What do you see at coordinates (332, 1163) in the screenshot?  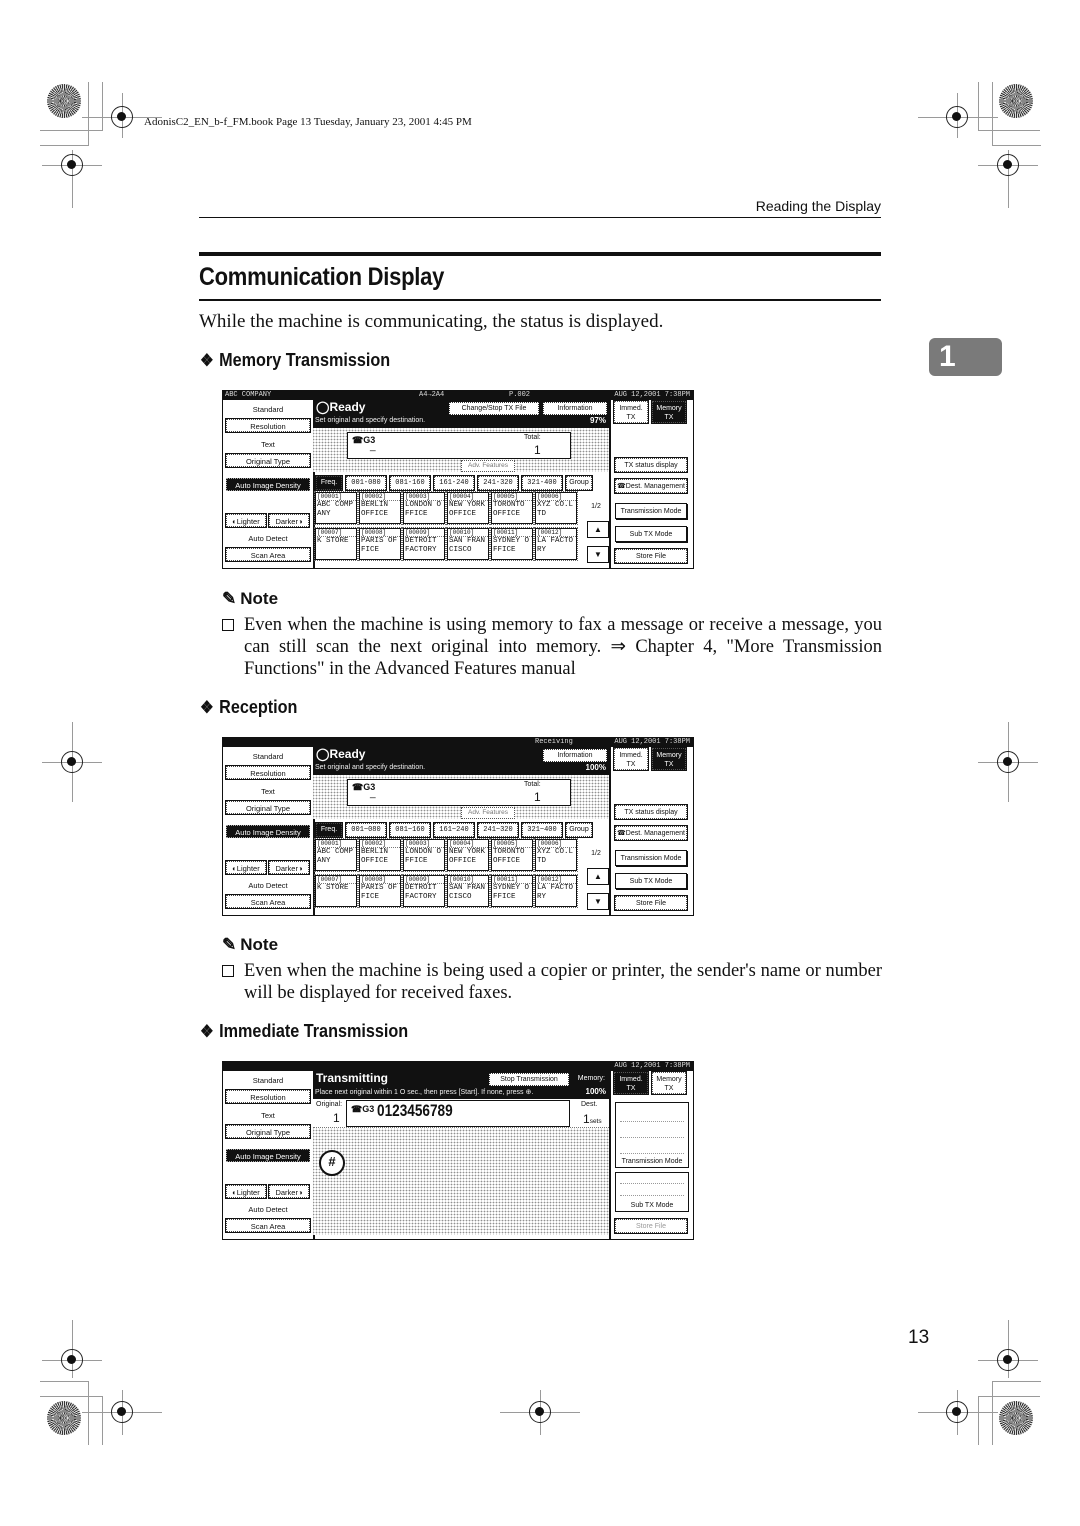 I see `hash-key-button: #` at bounding box center [332, 1163].